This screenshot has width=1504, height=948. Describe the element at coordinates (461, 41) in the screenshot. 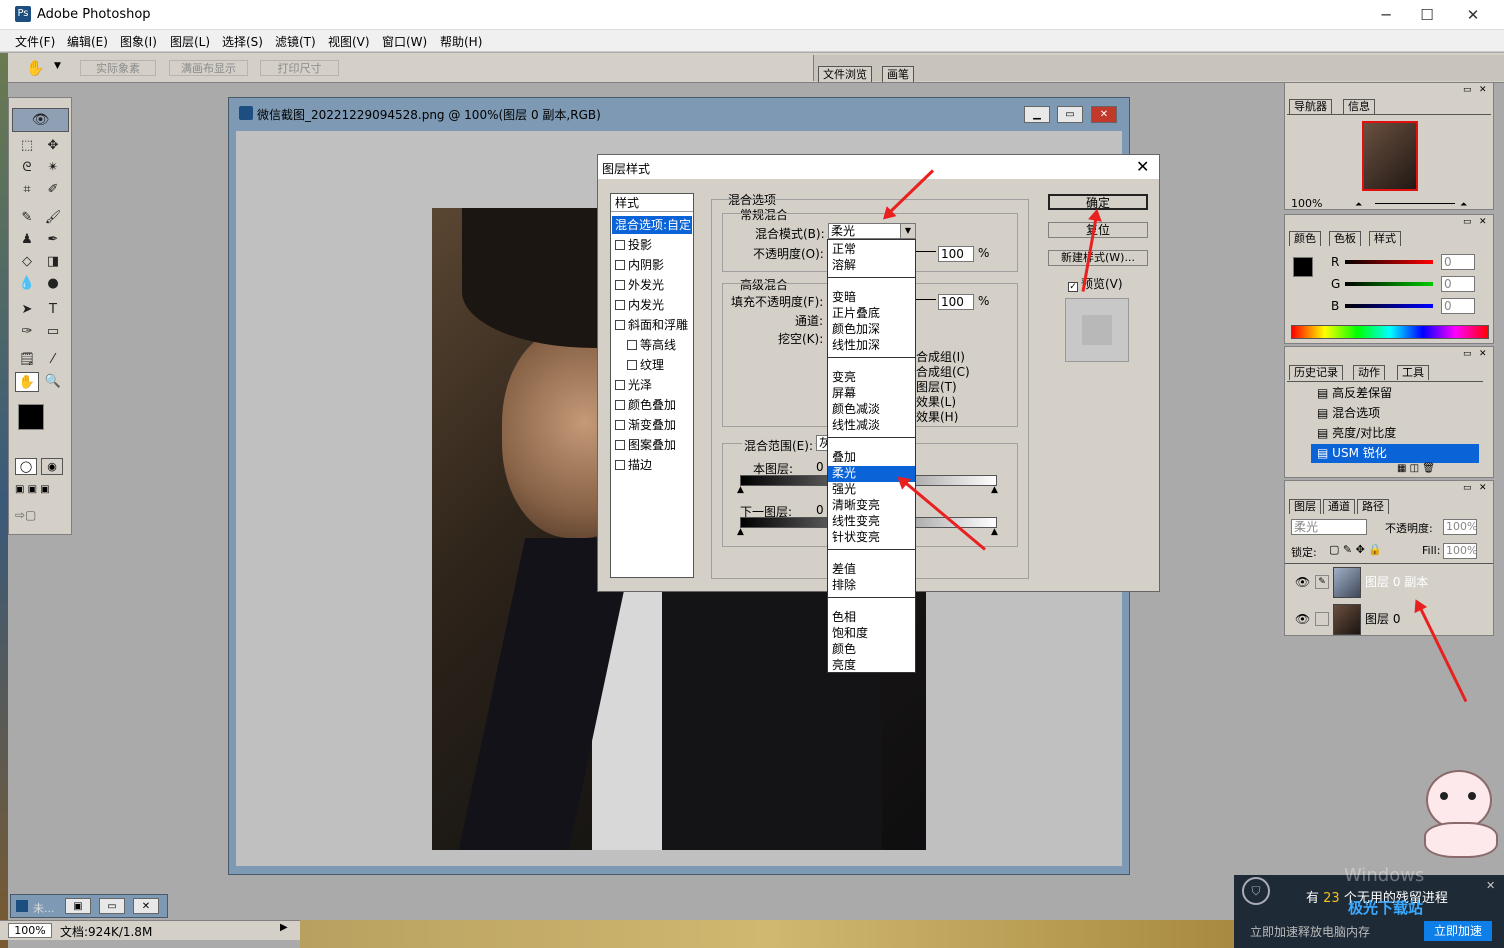

I see `menu-help: 帮助(H)` at that location.